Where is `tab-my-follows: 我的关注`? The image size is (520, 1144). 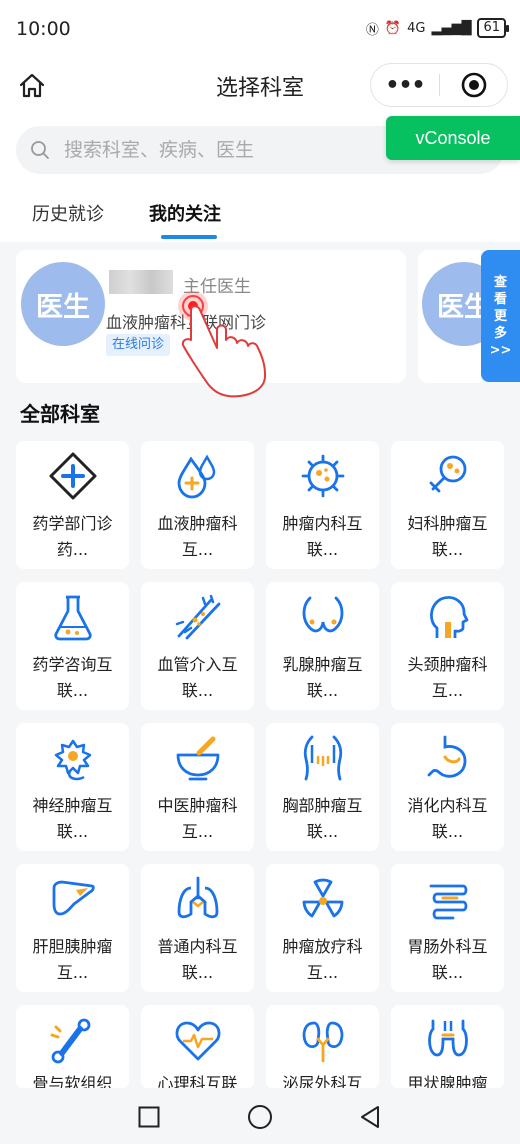
tab-my-follows: 我的关注 is located at coordinates (185, 213).